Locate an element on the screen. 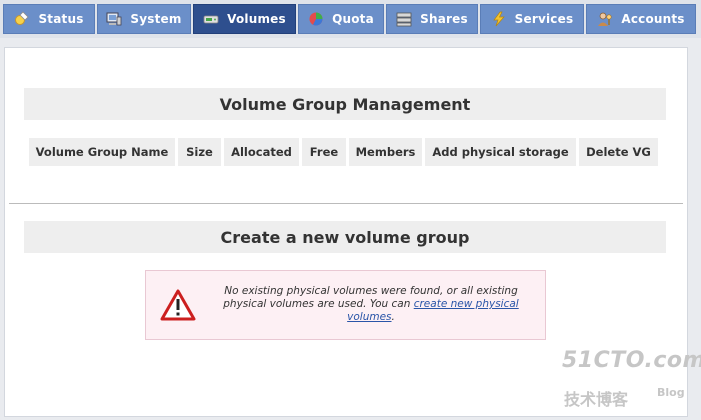 The width and height of the screenshot is (701, 420). shares-icon is located at coordinates (404, 19).